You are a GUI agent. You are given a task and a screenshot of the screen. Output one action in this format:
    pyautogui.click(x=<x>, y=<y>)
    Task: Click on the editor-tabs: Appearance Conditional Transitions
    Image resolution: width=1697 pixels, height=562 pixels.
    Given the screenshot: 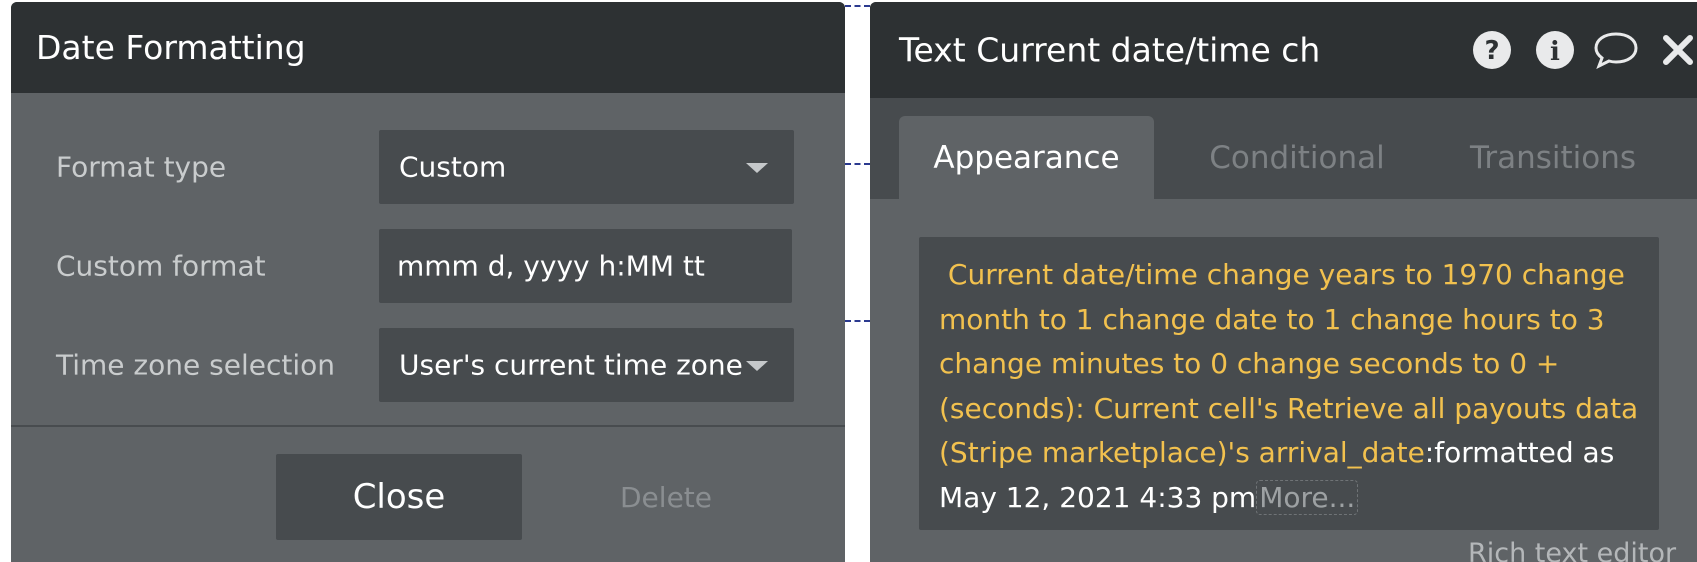 What is the action you would take?
    pyautogui.click(x=1283, y=148)
    